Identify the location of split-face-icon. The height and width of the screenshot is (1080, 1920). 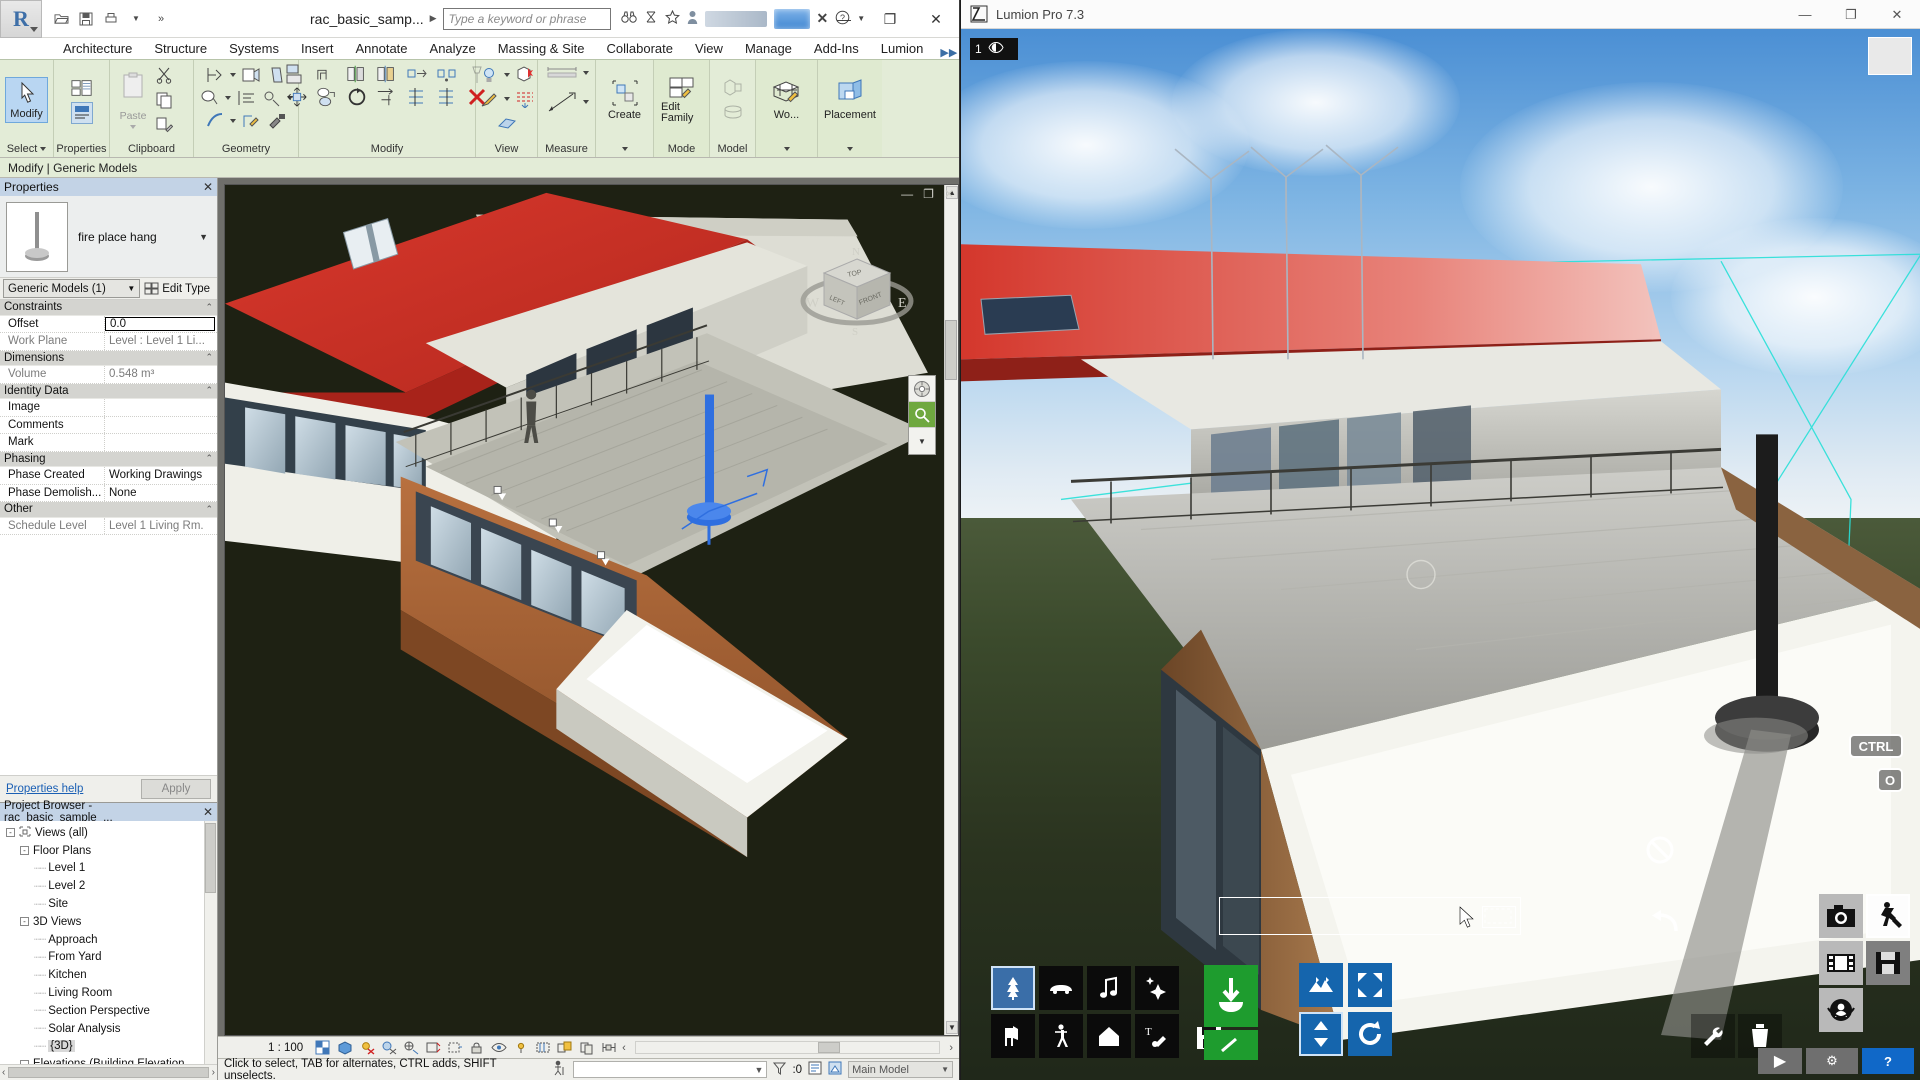
(277, 75).